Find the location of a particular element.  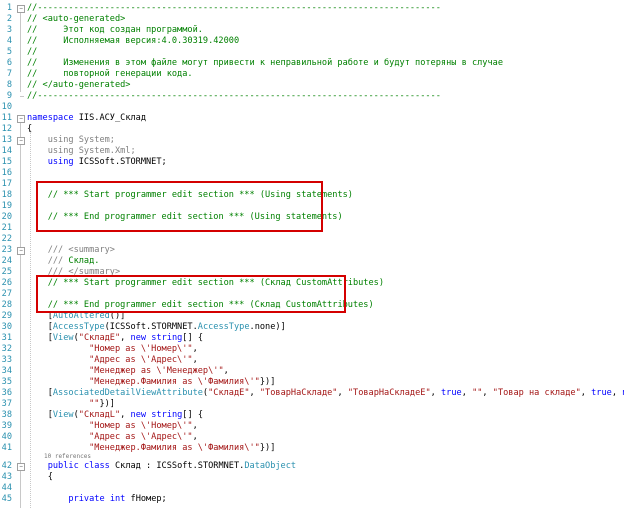

code-token: new is located at coordinates (138, 415).